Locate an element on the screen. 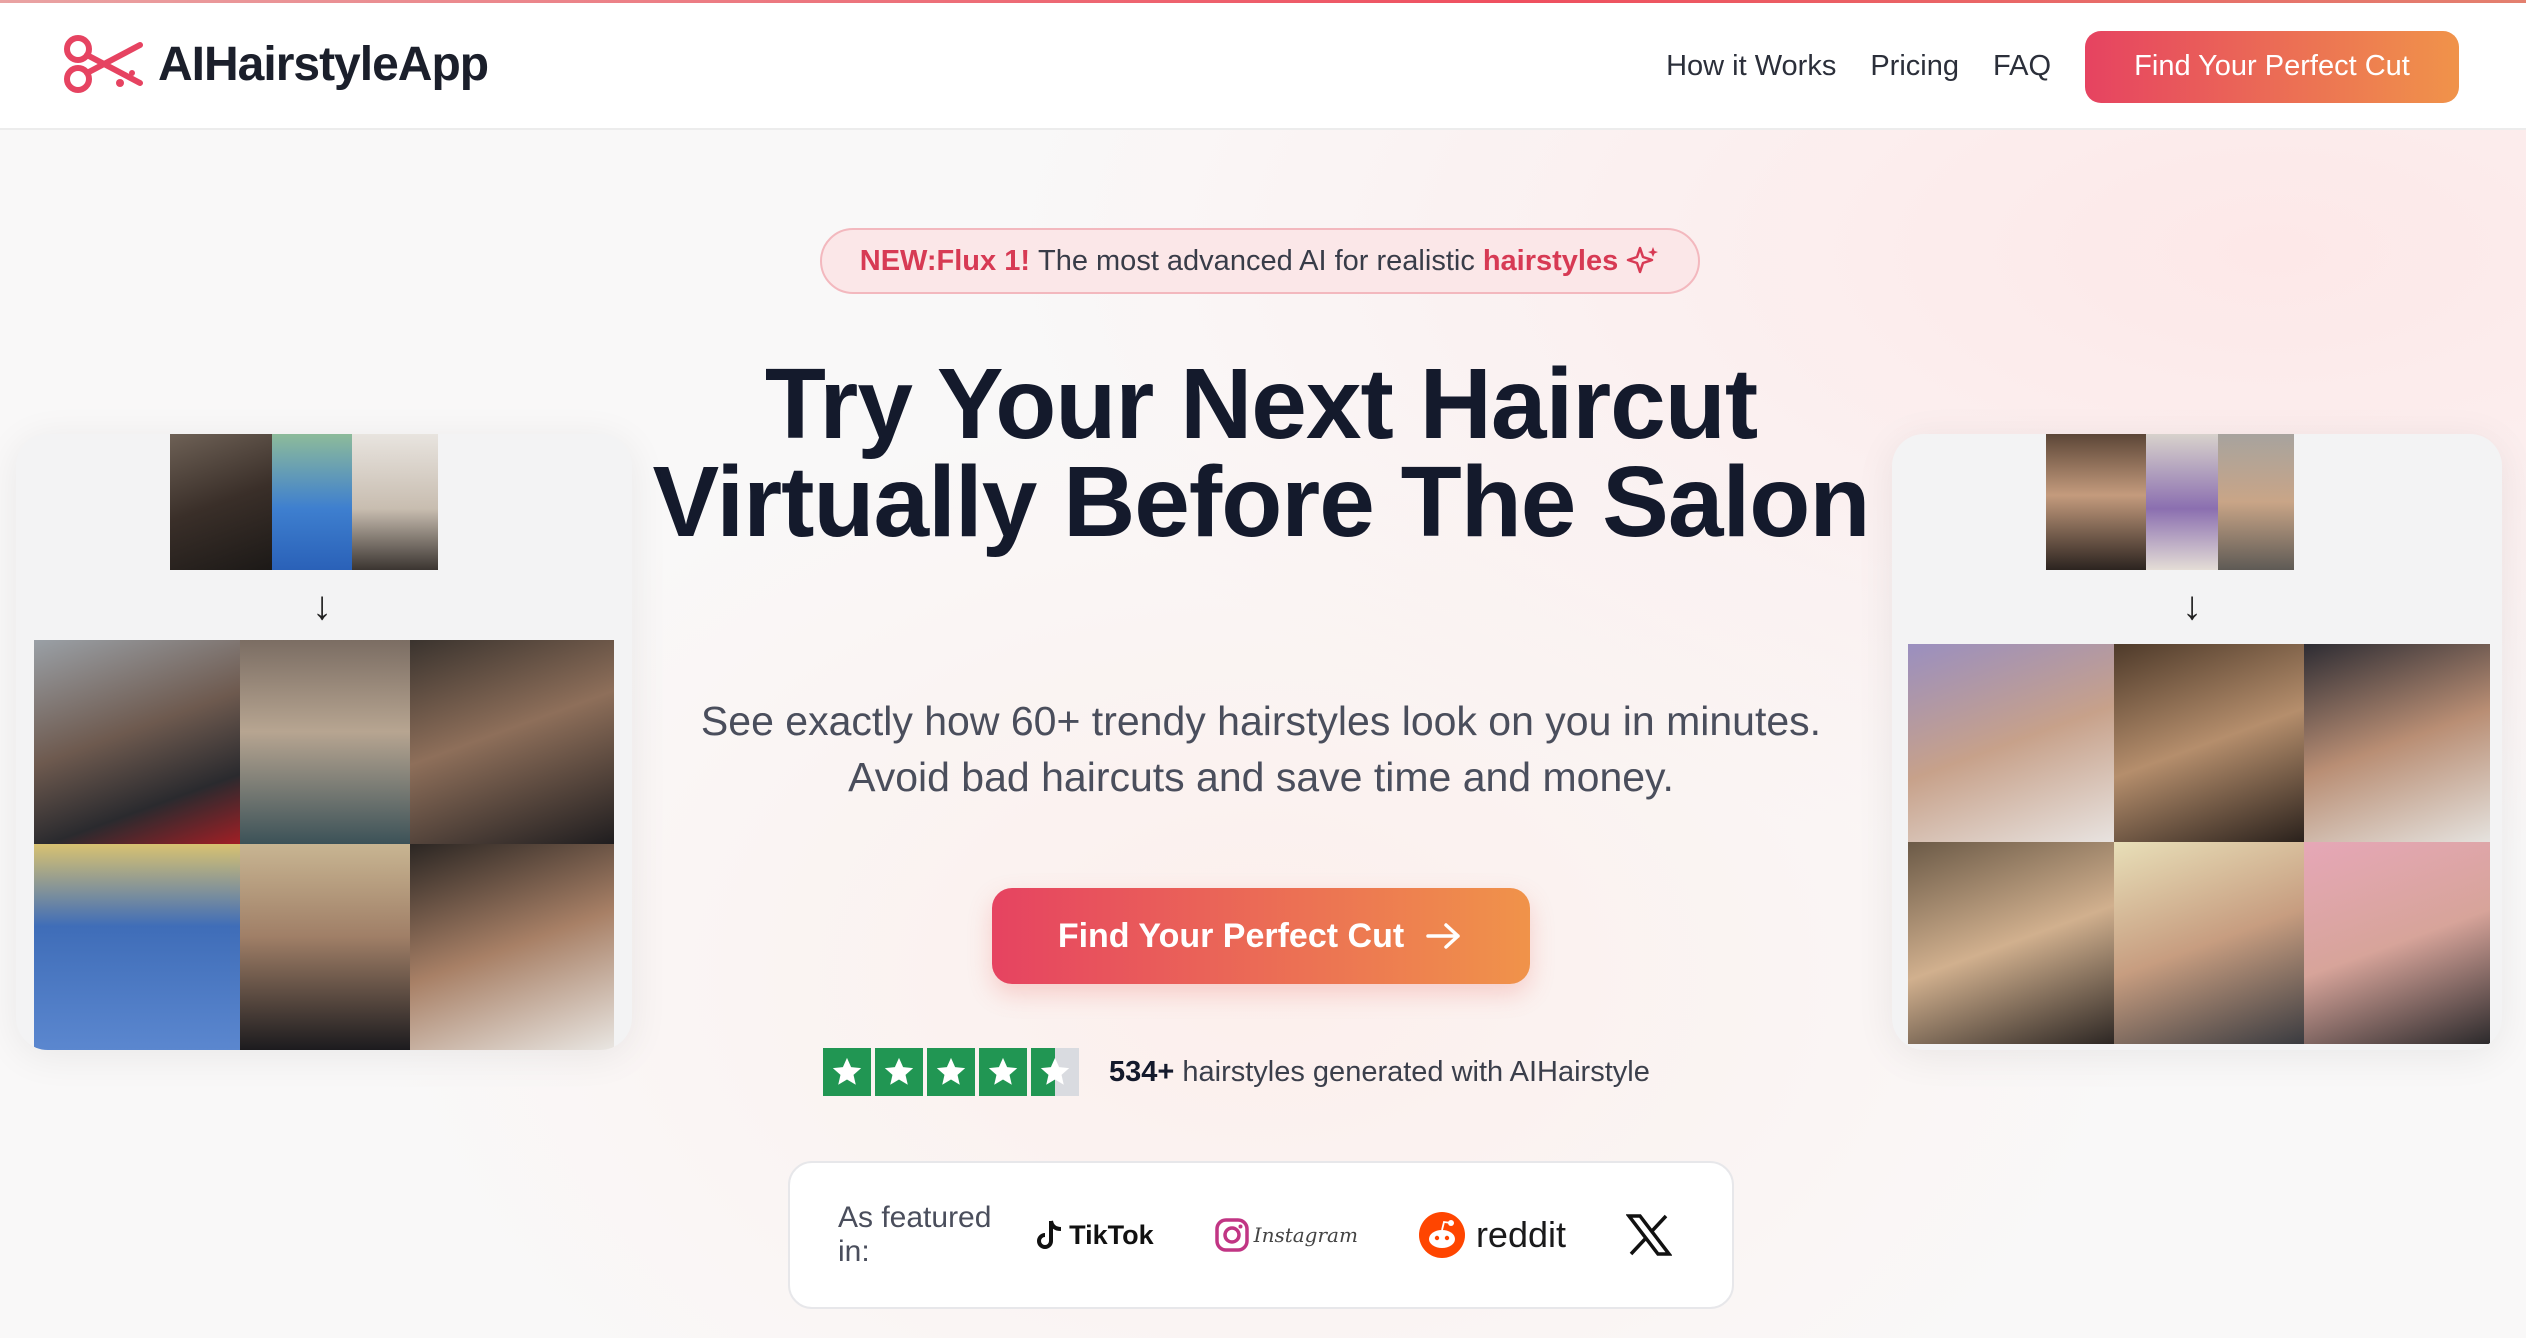 The width and height of the screenshot is (2526, 1338). reddit-icon is located at coordinates (1441, 1235).